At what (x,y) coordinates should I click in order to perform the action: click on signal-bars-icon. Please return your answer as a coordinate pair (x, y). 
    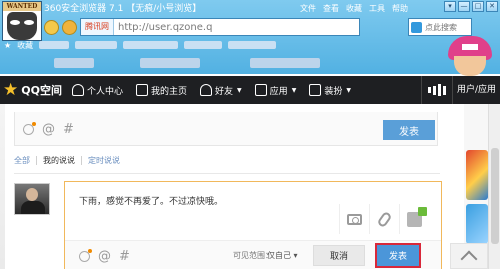
    Looking at the image, I should click on (436, 90).